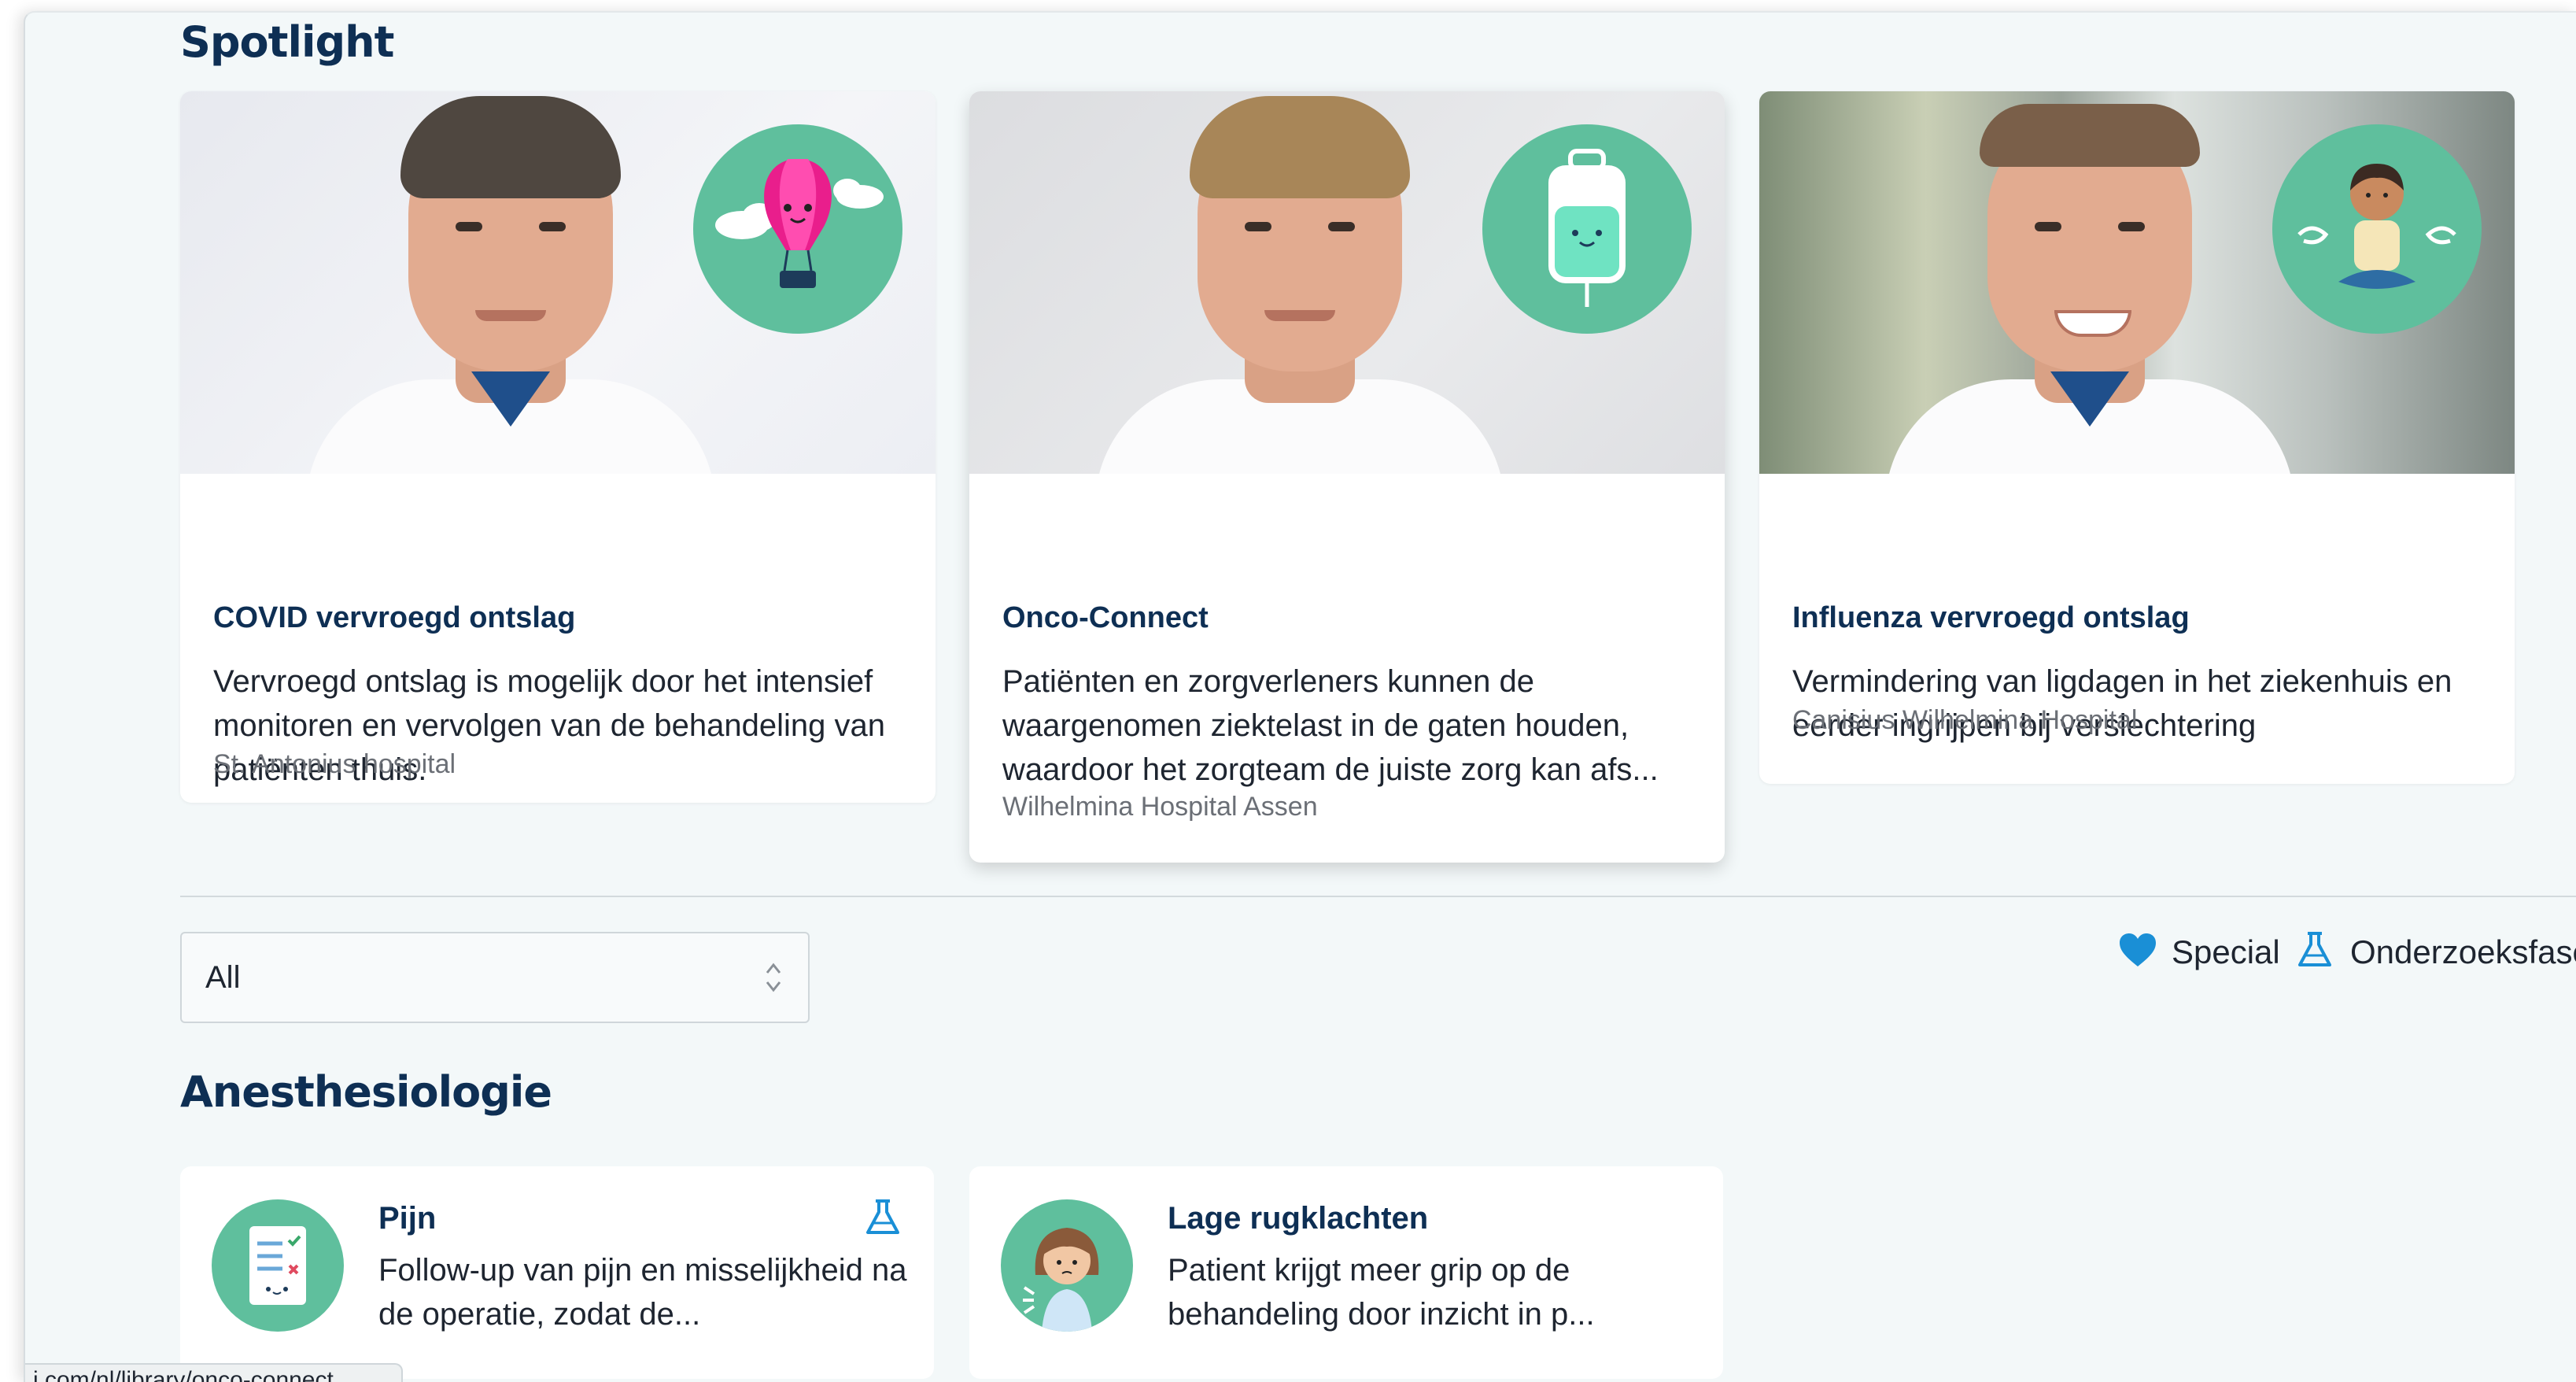 The image size is (2576, 1382). What do you see at coordinates (798, 229) in the screenshot?
I see `hot-air-balloon-icon` at bounding box center [798, 229].